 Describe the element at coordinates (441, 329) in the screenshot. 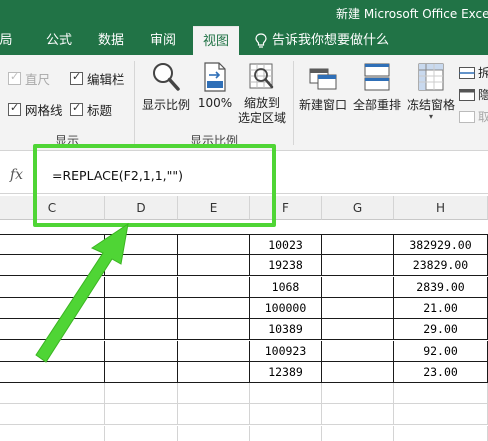

I see `cell-h: 29.00` at that location.